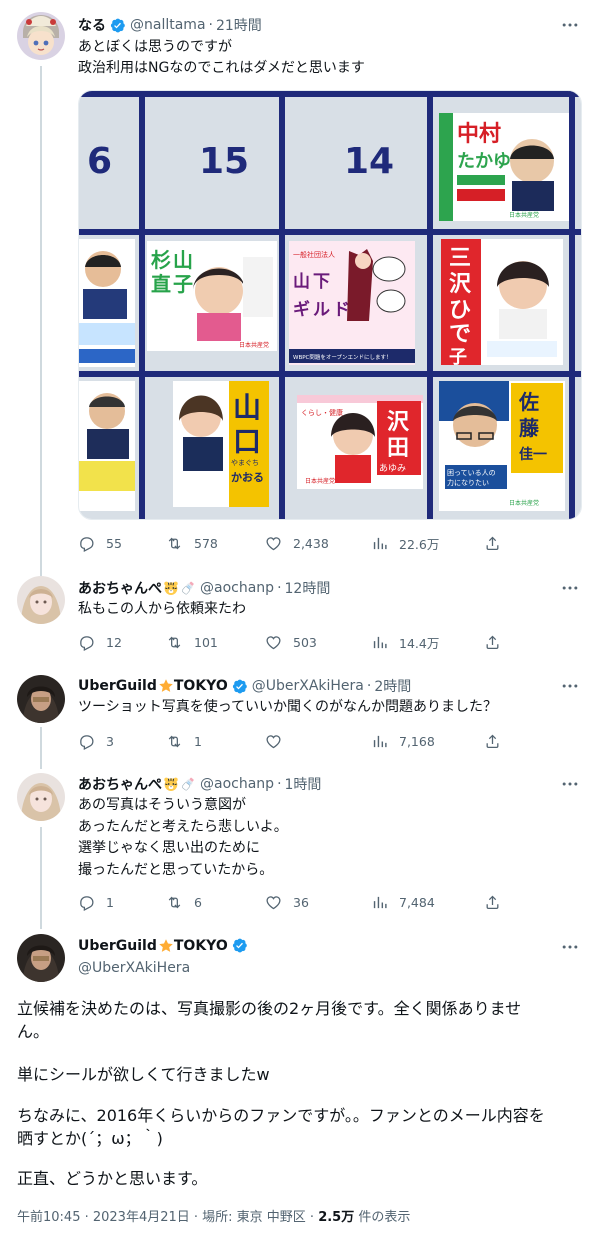 This screenshot has height=1248, width=602. What do you see at coordinates (245, 463) in the screenshot?
I see `svg-text: やまぐち` at bounding box center [245, 463].